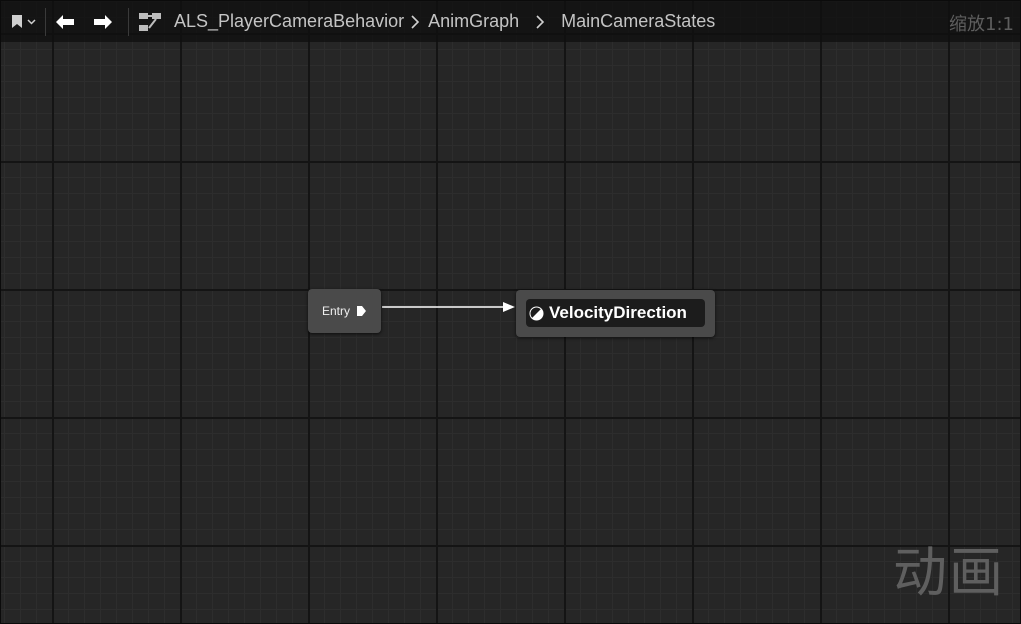  Describe the element at coordinates (949, 572) in the screenshot. I see `graph-type-watermark: 动画` at that location.